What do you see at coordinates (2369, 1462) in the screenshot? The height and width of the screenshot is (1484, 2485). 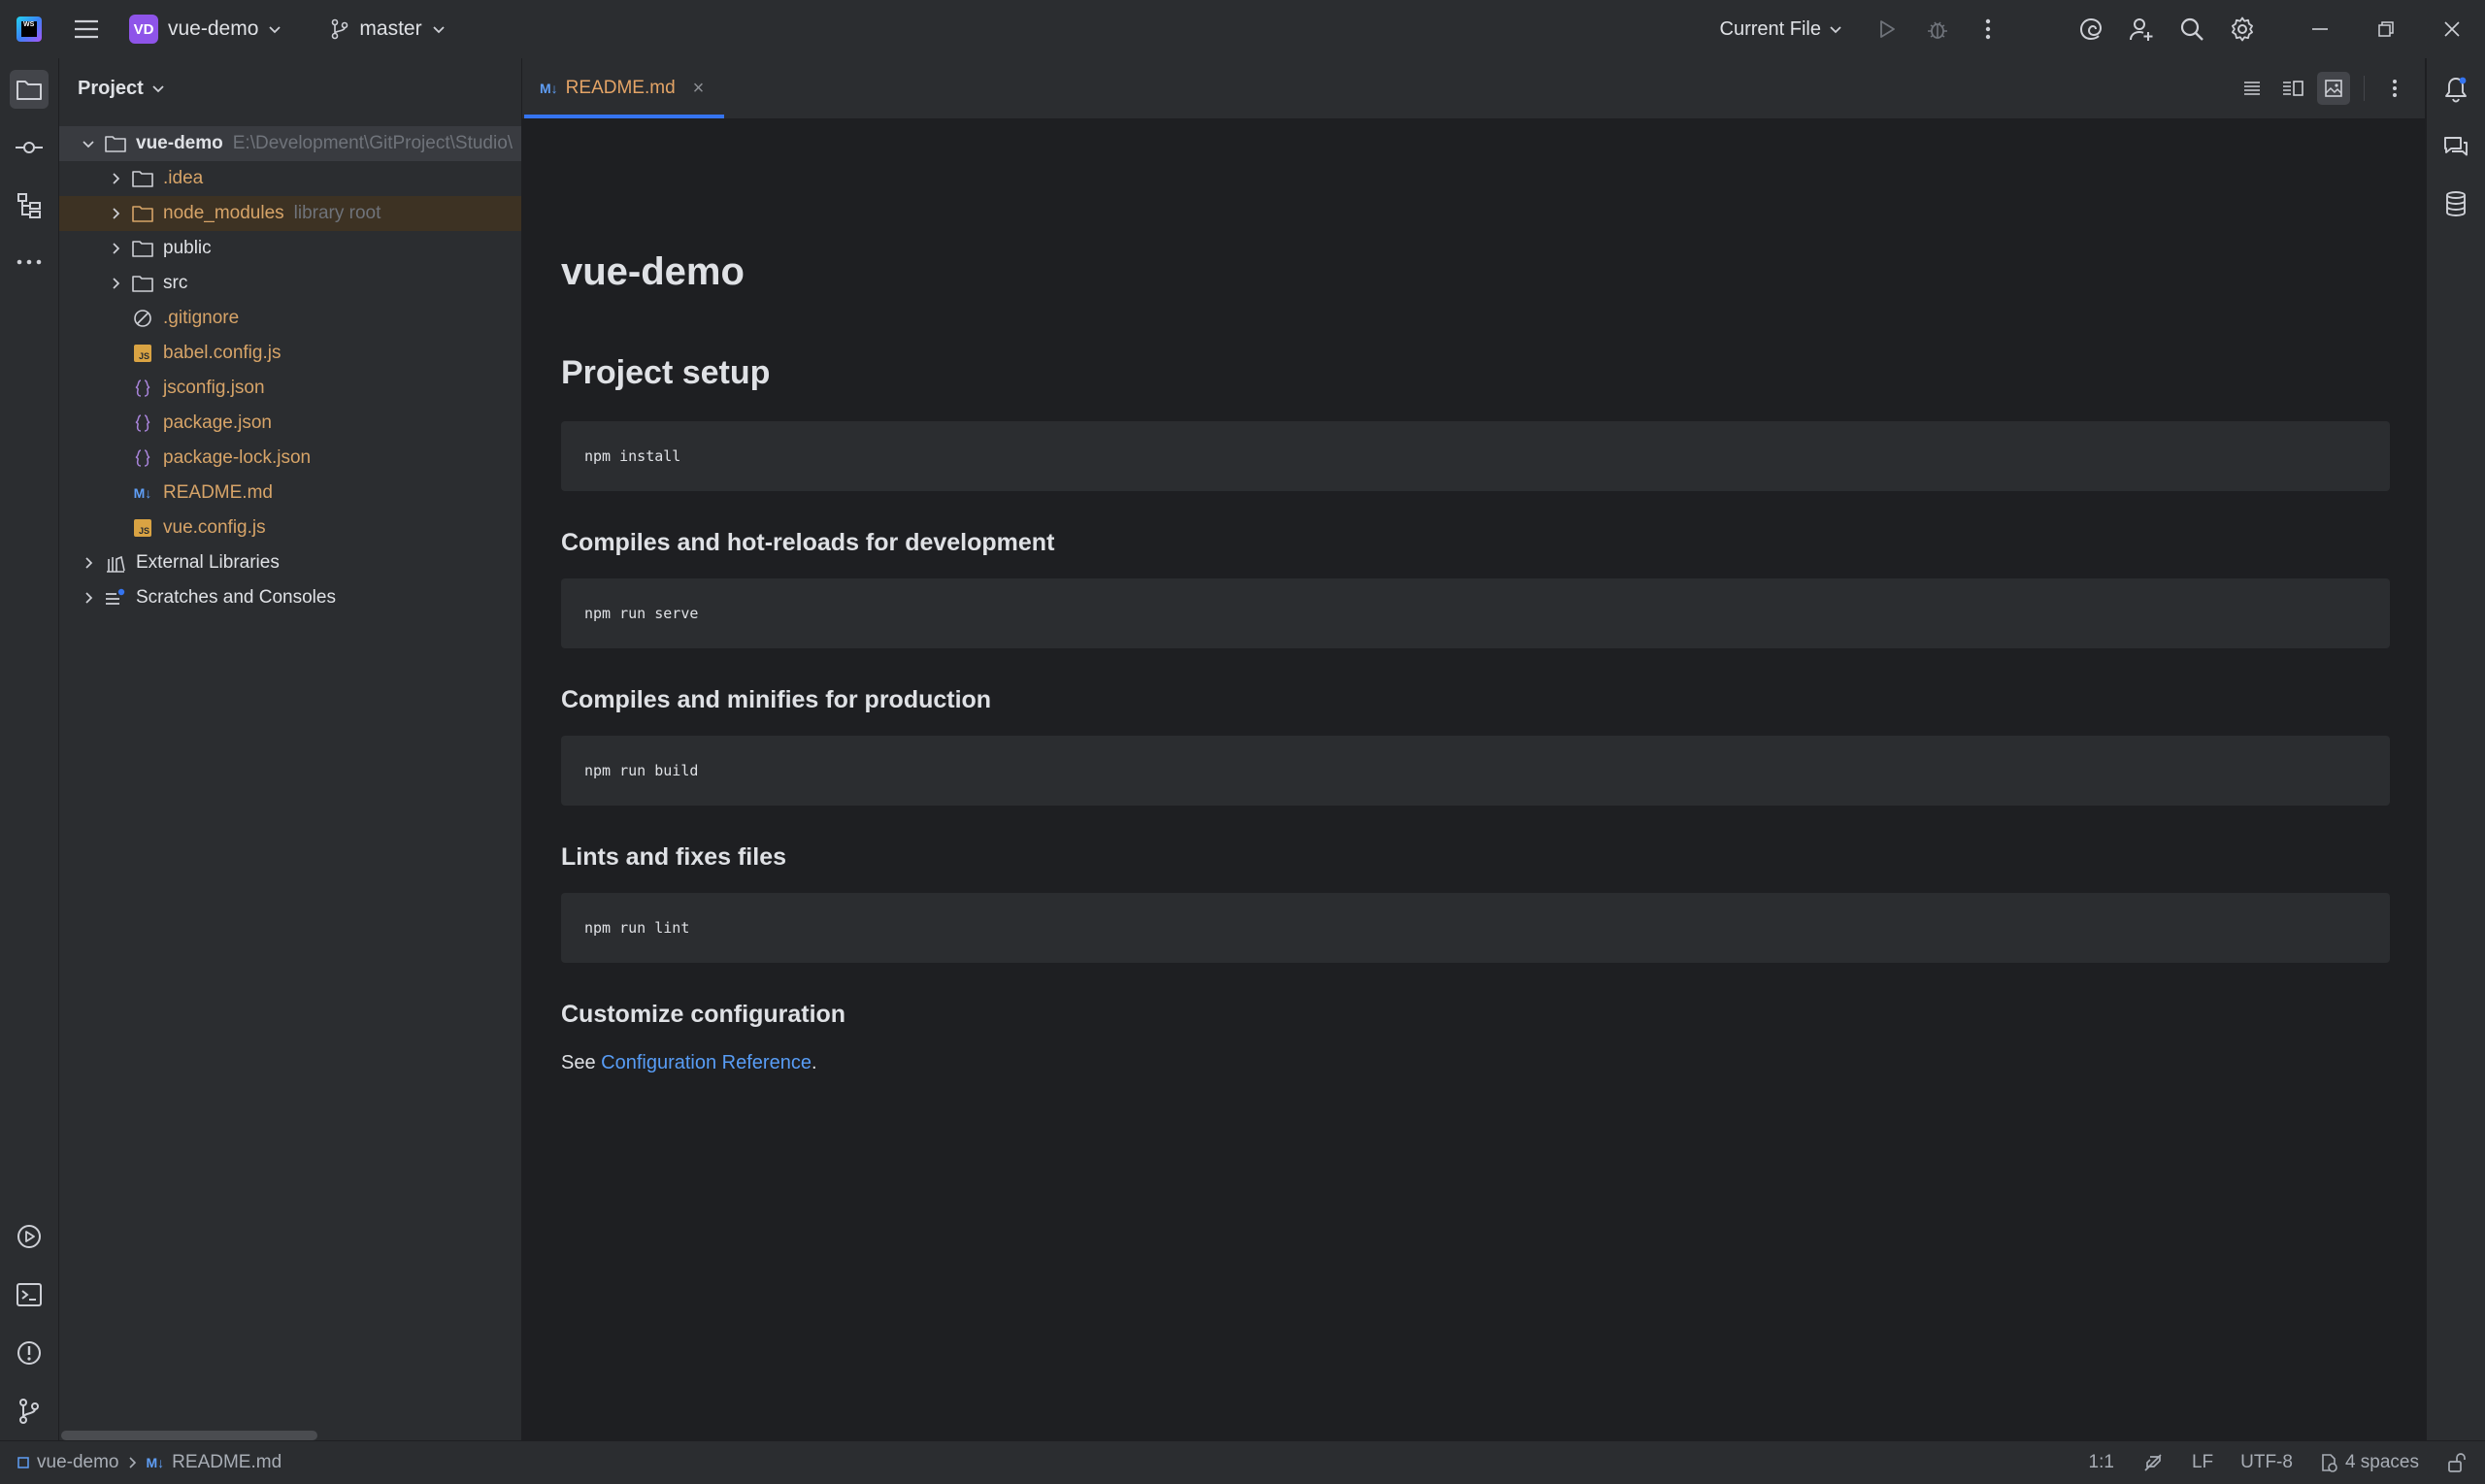 I see `indent-widget: 4 spaces` at bounding box center [2369, 1462].